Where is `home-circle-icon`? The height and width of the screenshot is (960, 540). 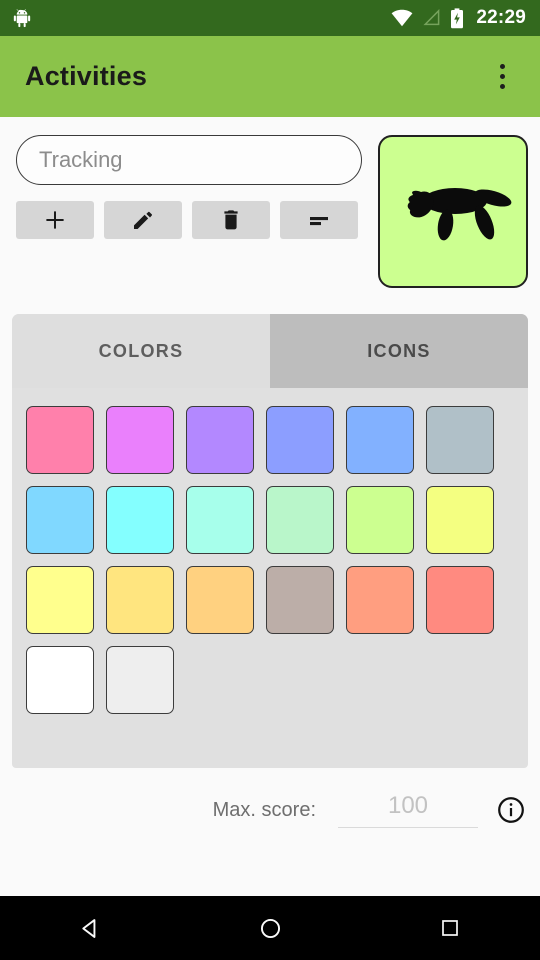 home-circle-icon is located at coordinates (270, 928).